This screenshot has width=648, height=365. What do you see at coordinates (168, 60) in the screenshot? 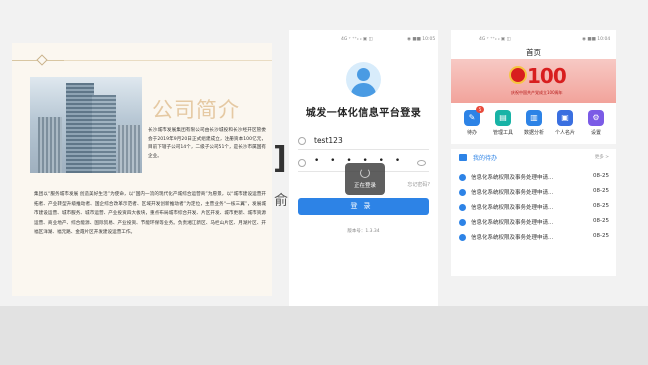
I see `decorative-line` at bounding box center [168, 60].